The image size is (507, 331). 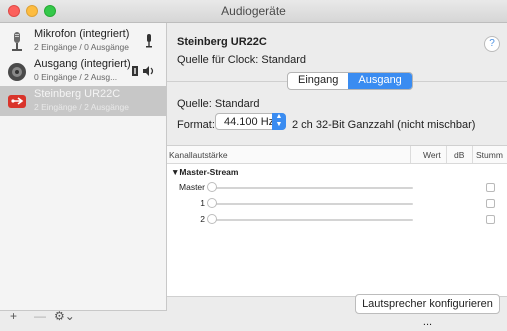 What do you see at coordinates (337, 155) in the screenshot?
I see `table-header: Kanallautstärke Wert dB Stumm` at bounding box center [337, 155].